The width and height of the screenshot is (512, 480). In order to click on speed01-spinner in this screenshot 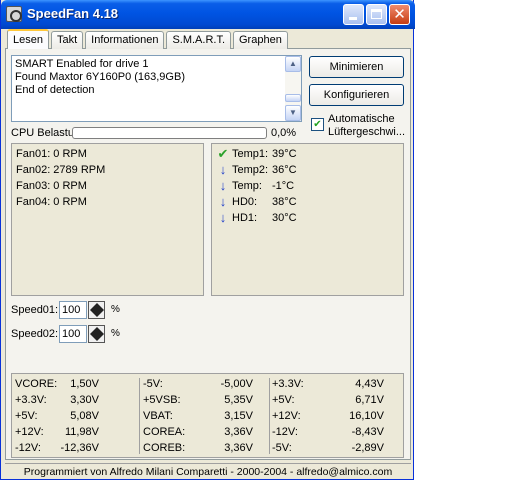, I will do `click(96, 310)`.